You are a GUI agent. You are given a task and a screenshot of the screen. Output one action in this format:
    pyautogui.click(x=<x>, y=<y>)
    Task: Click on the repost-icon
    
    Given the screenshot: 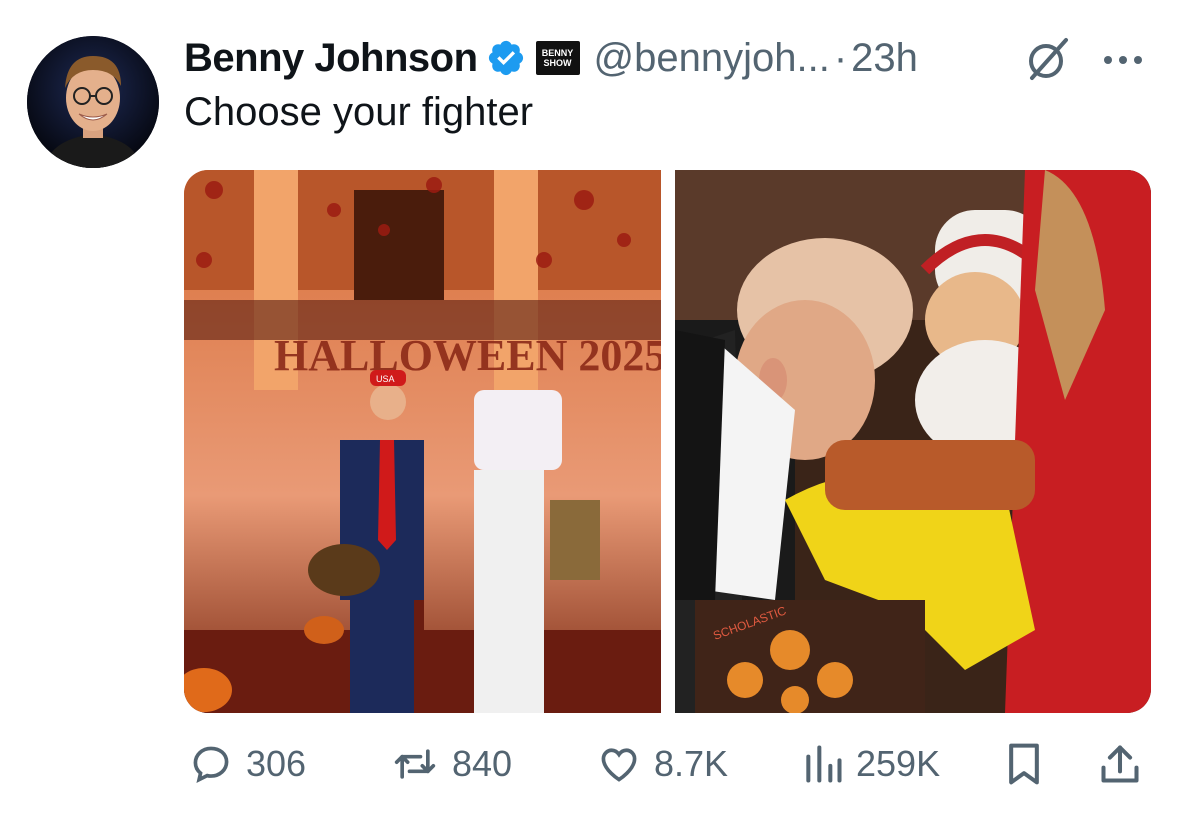 What is the action you would take?
    pyautogui.click(x=415, y=764)
    